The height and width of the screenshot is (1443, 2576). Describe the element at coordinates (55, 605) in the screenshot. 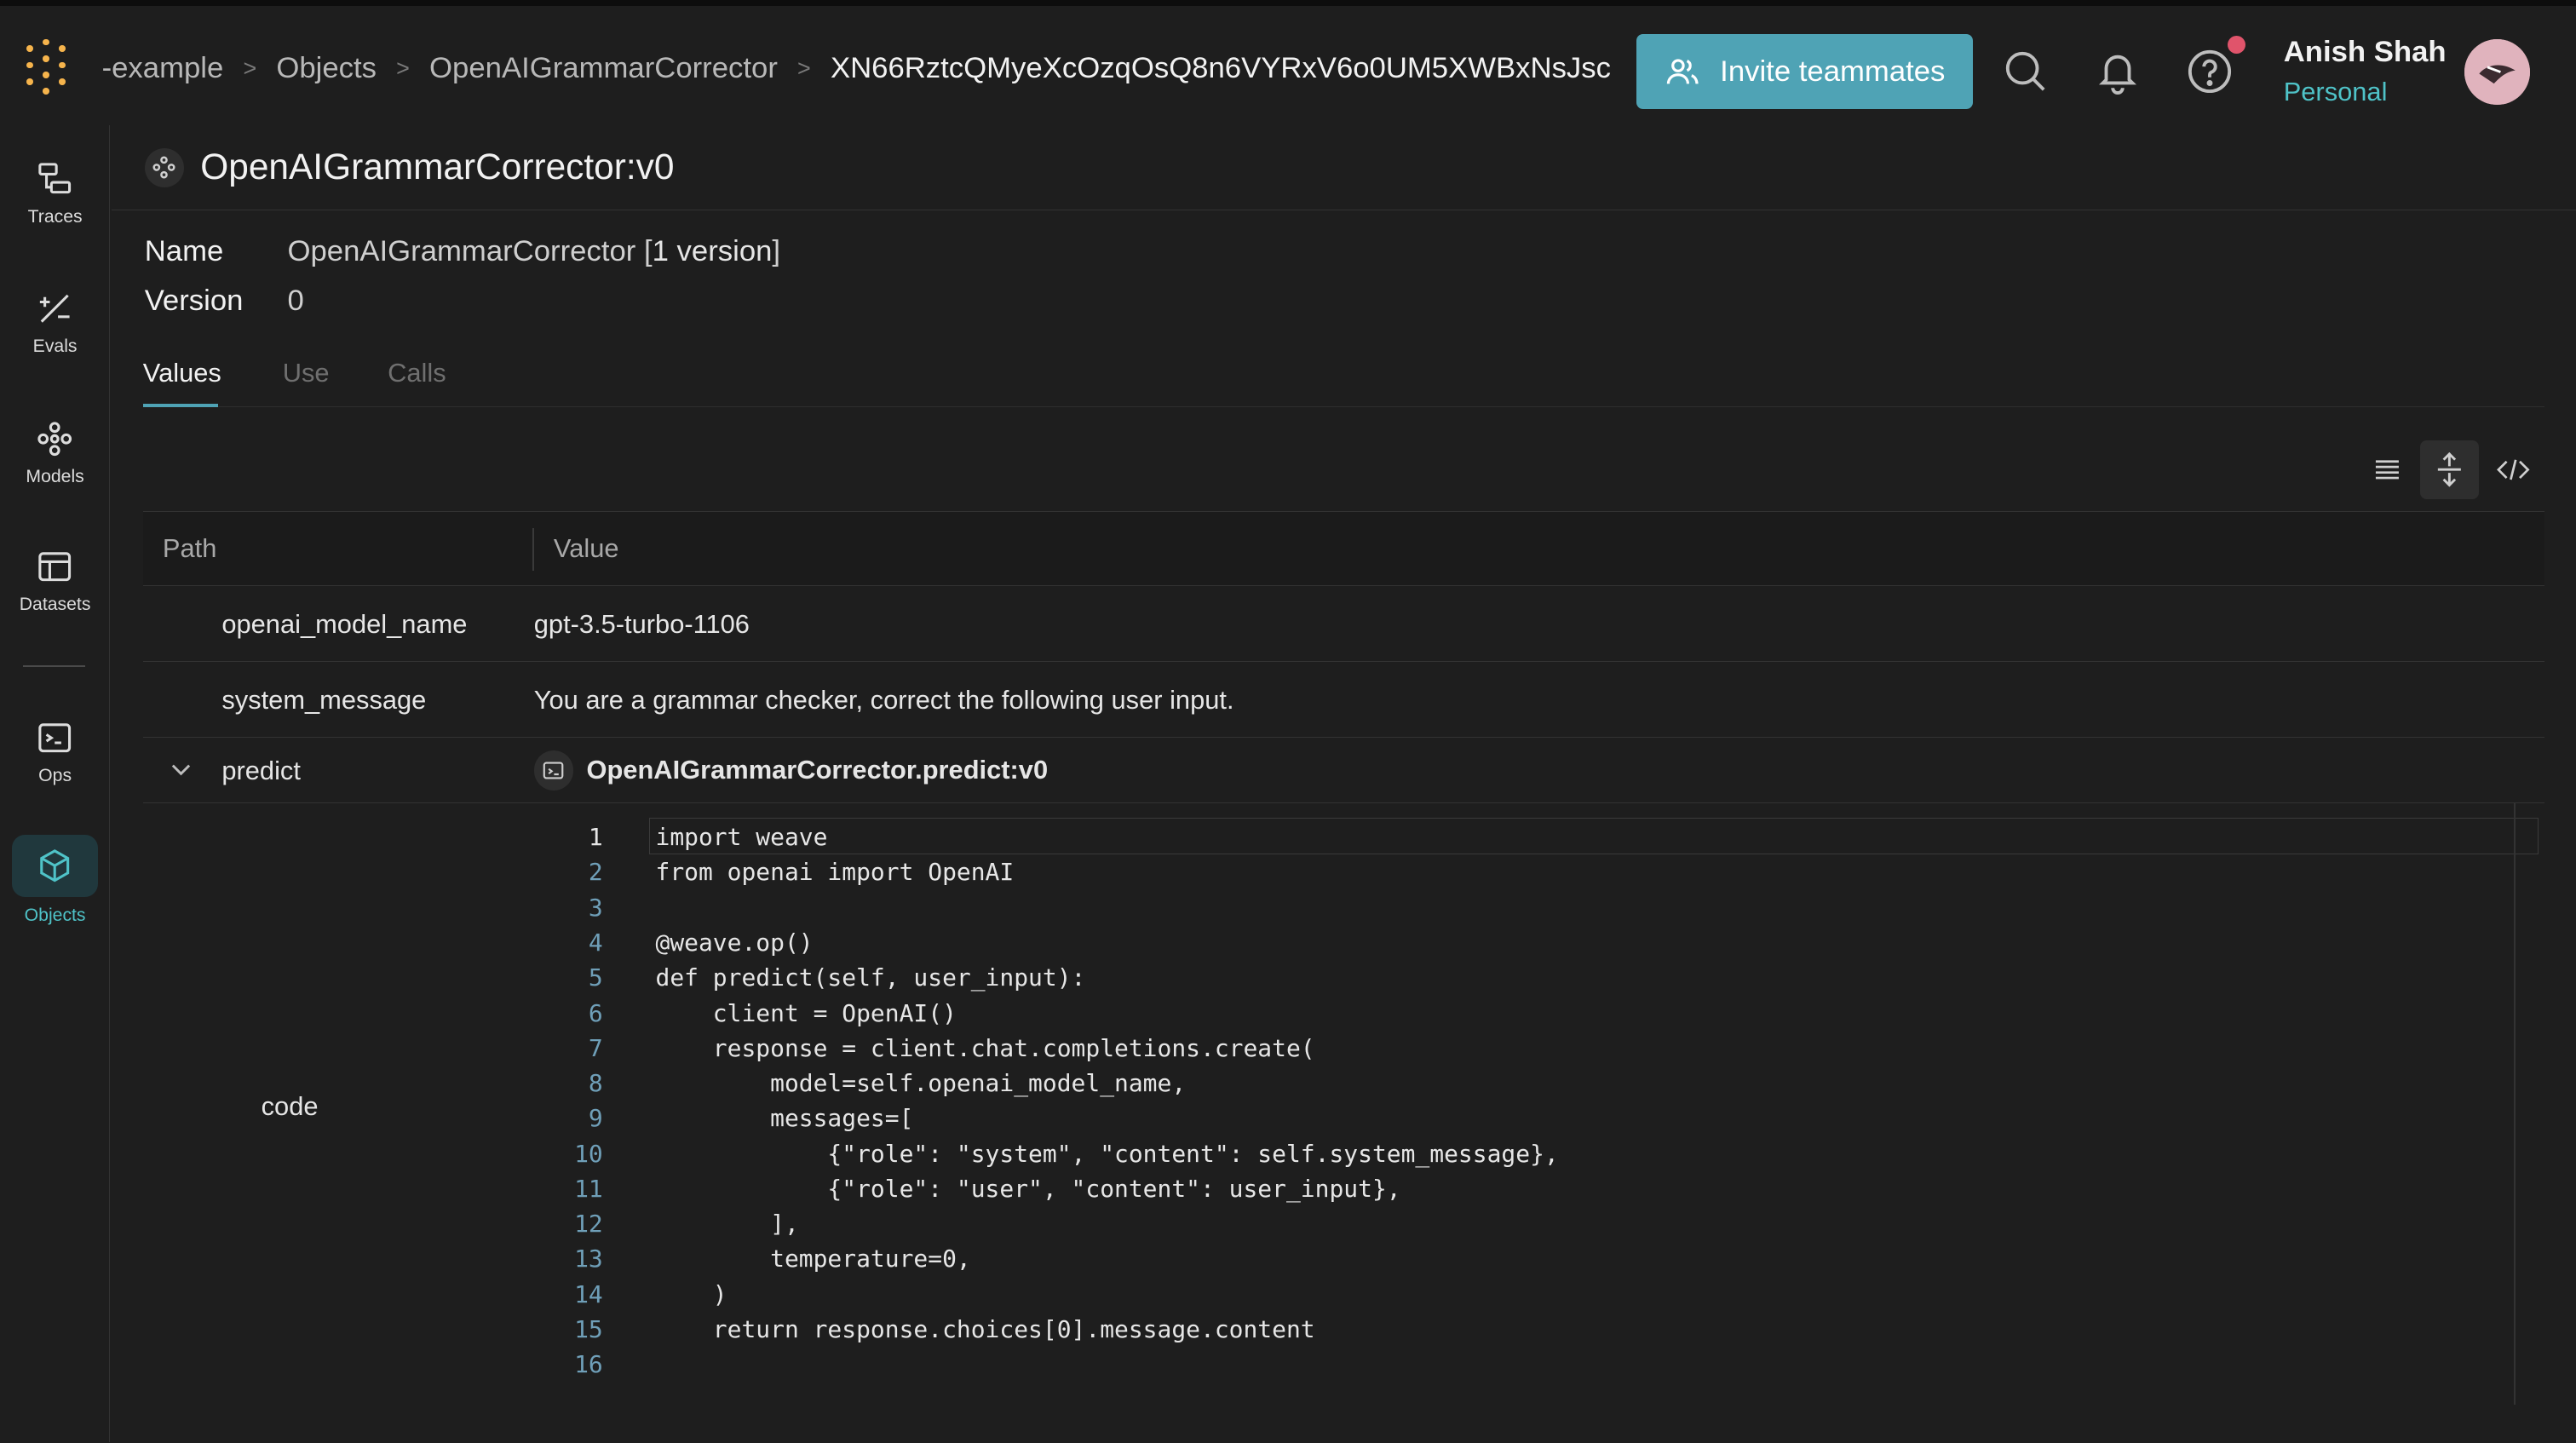

I see `sidebar-item-label: Datasets` at that location.